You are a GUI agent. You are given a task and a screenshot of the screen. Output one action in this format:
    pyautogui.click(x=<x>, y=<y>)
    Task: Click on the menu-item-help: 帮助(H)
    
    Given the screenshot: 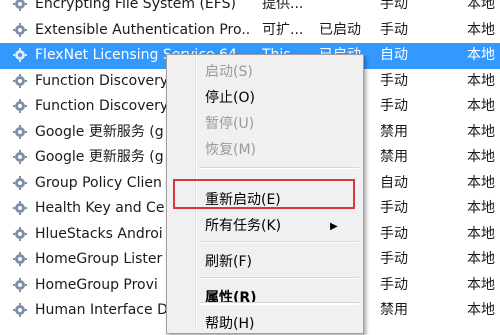 What is the action you would take?
    pyautogui.click(x=229, y=324)
    